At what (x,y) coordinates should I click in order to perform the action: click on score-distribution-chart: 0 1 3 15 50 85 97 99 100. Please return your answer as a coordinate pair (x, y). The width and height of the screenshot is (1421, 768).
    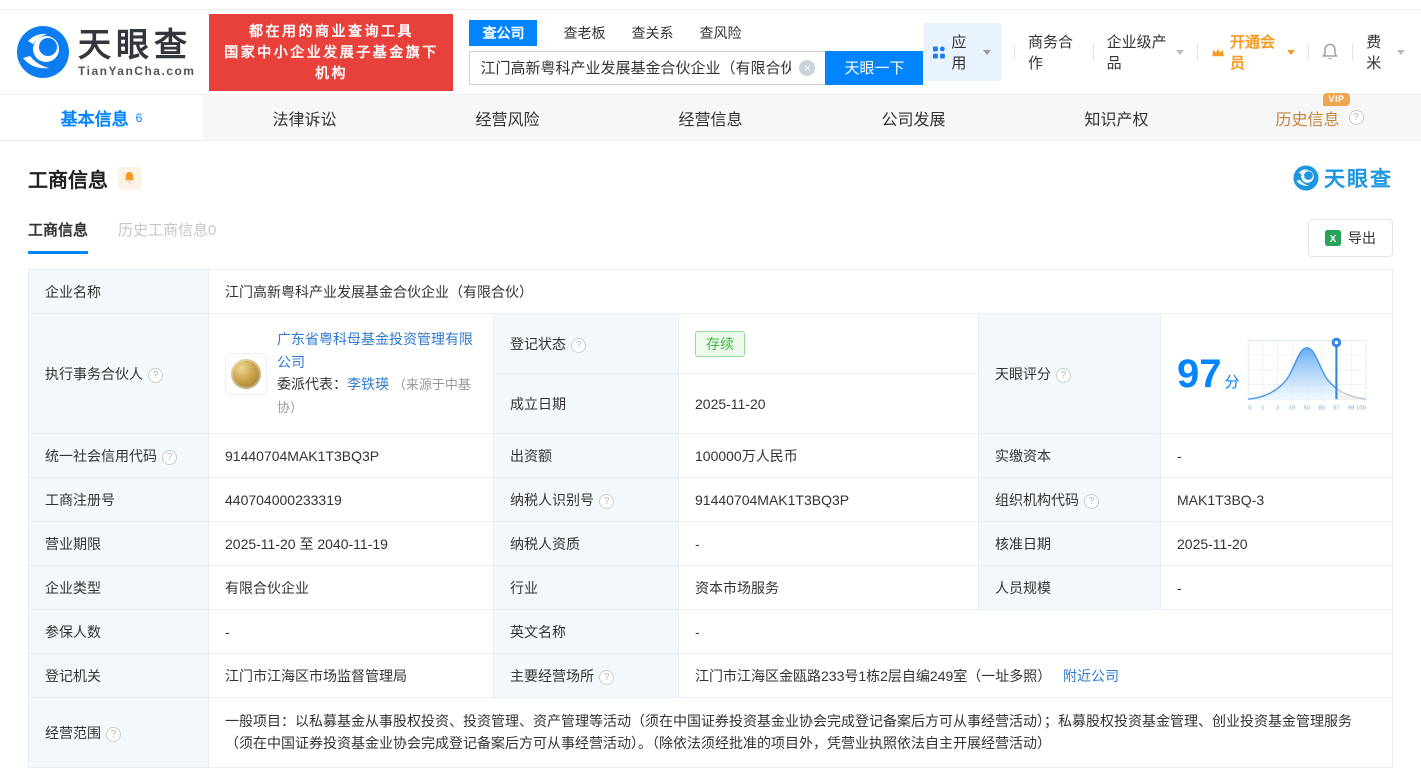
    Looking at the image, I should click on (1307, 374).